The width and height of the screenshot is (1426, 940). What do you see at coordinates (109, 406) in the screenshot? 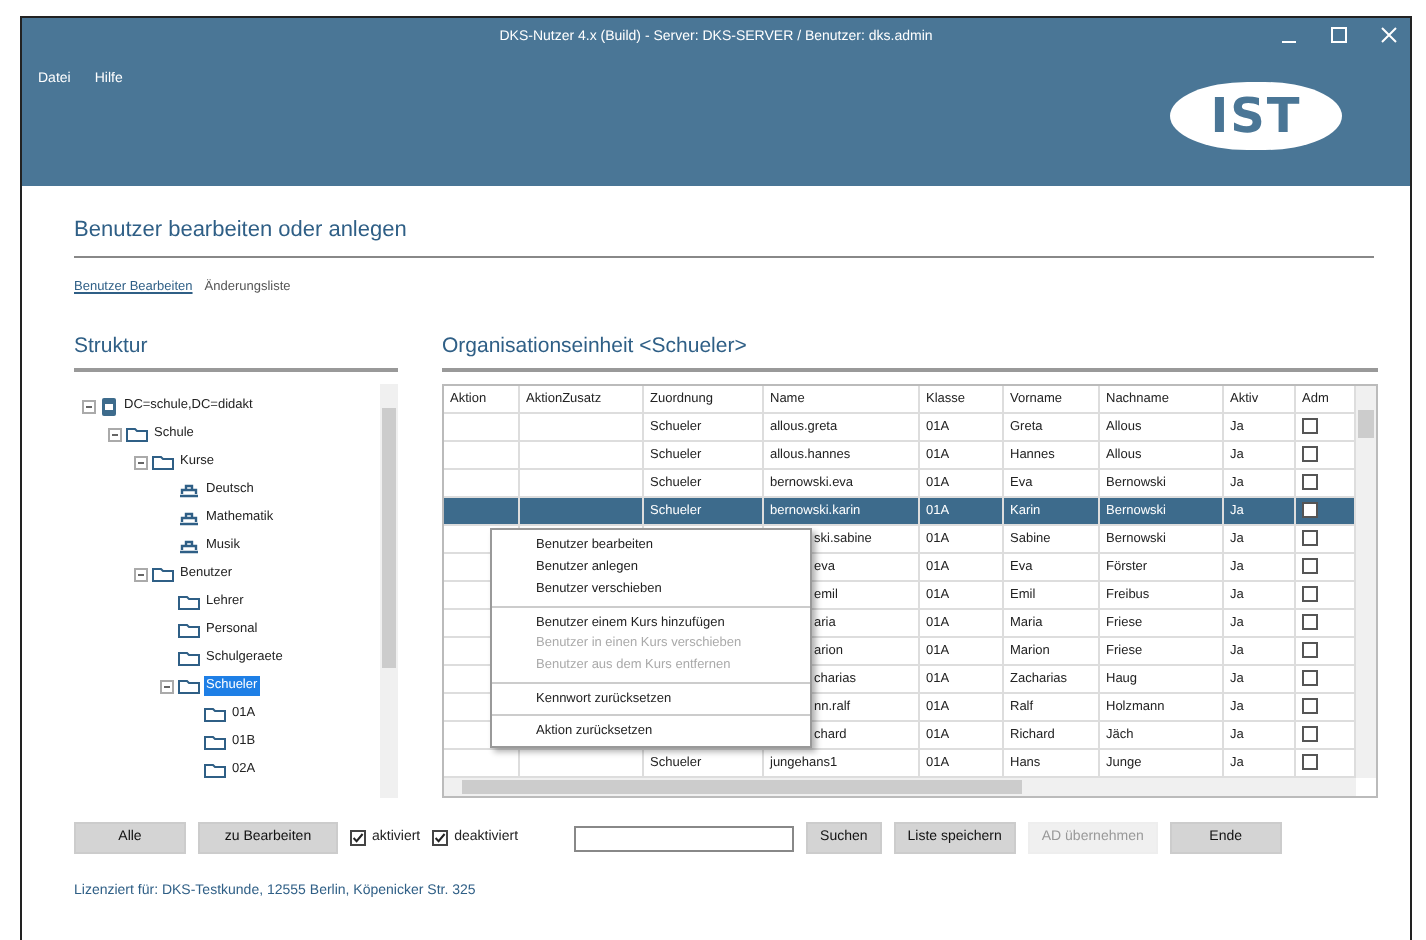
I see `server-icon` at bounding box center [109, 406].